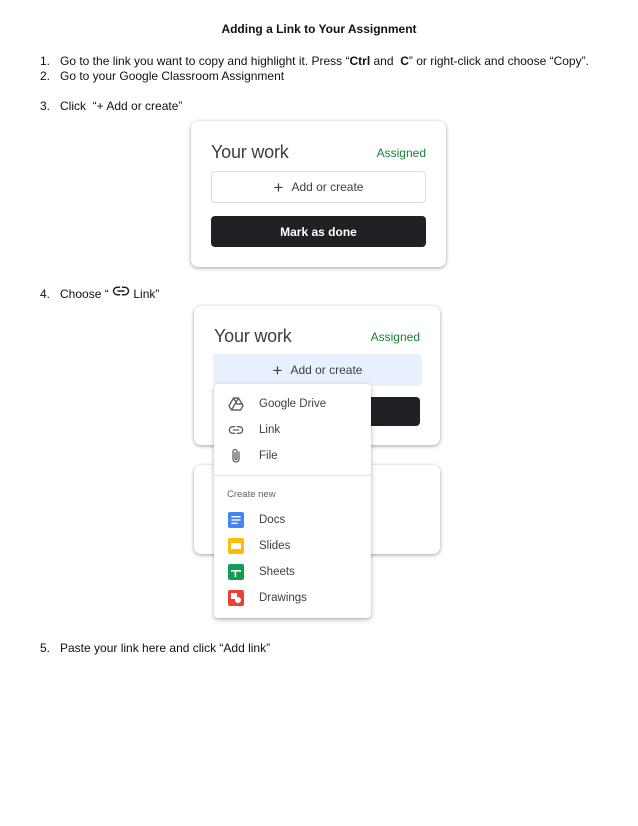 Image resolution: width=638 pixels, height=826 pixels. Describe the element at coordinates (292, 598) in the screenshot. I see `menu-item-drawings: Drawings` at that location.